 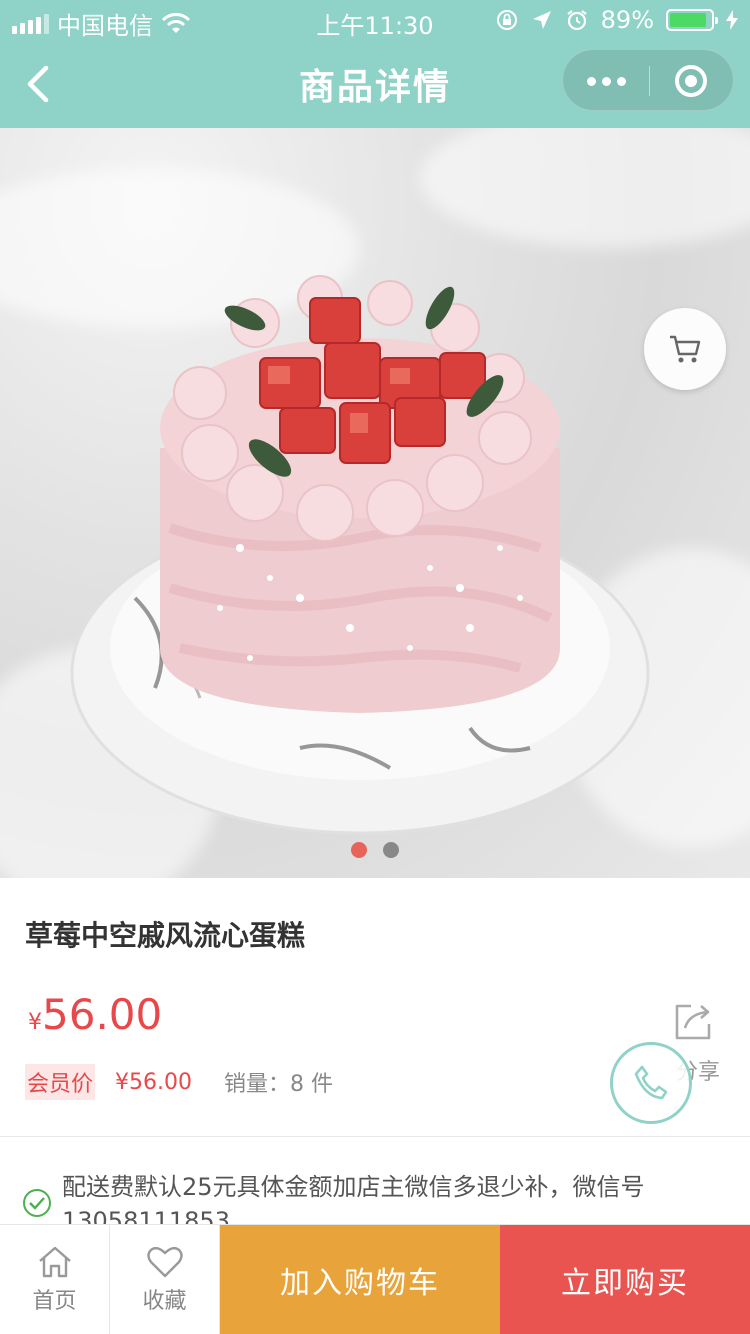 What do you see at coordinates (627, 20) in the screenshot?
I see `battery-percent: 89%` at bounding box center [627, 20].